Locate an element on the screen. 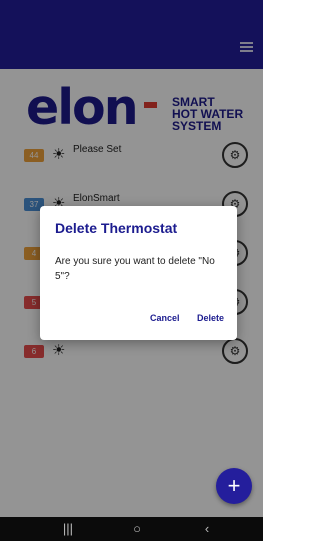  delete-button: Delete is located at coordinates (210, 318).